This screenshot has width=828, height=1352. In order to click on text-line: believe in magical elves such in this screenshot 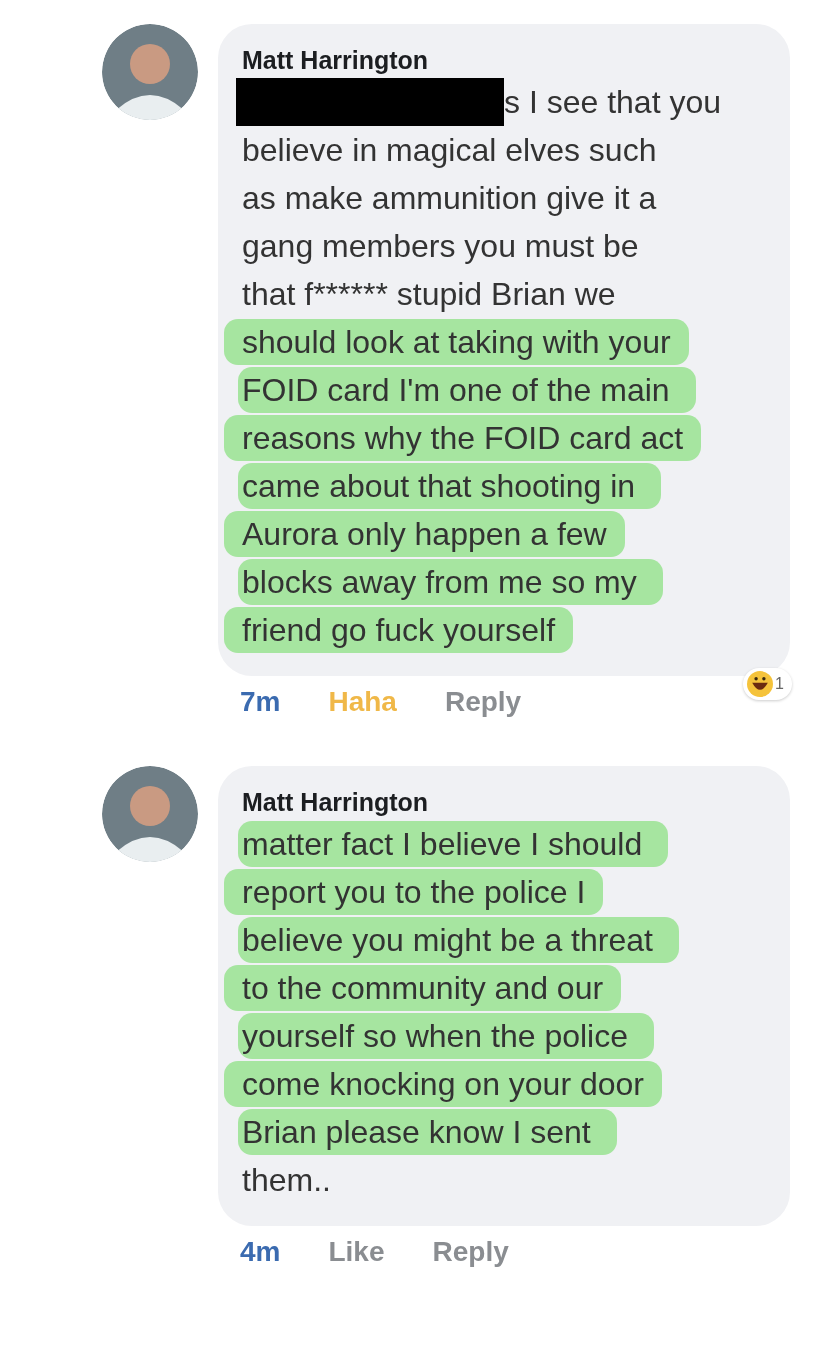, I will do `click(450, 150)`.